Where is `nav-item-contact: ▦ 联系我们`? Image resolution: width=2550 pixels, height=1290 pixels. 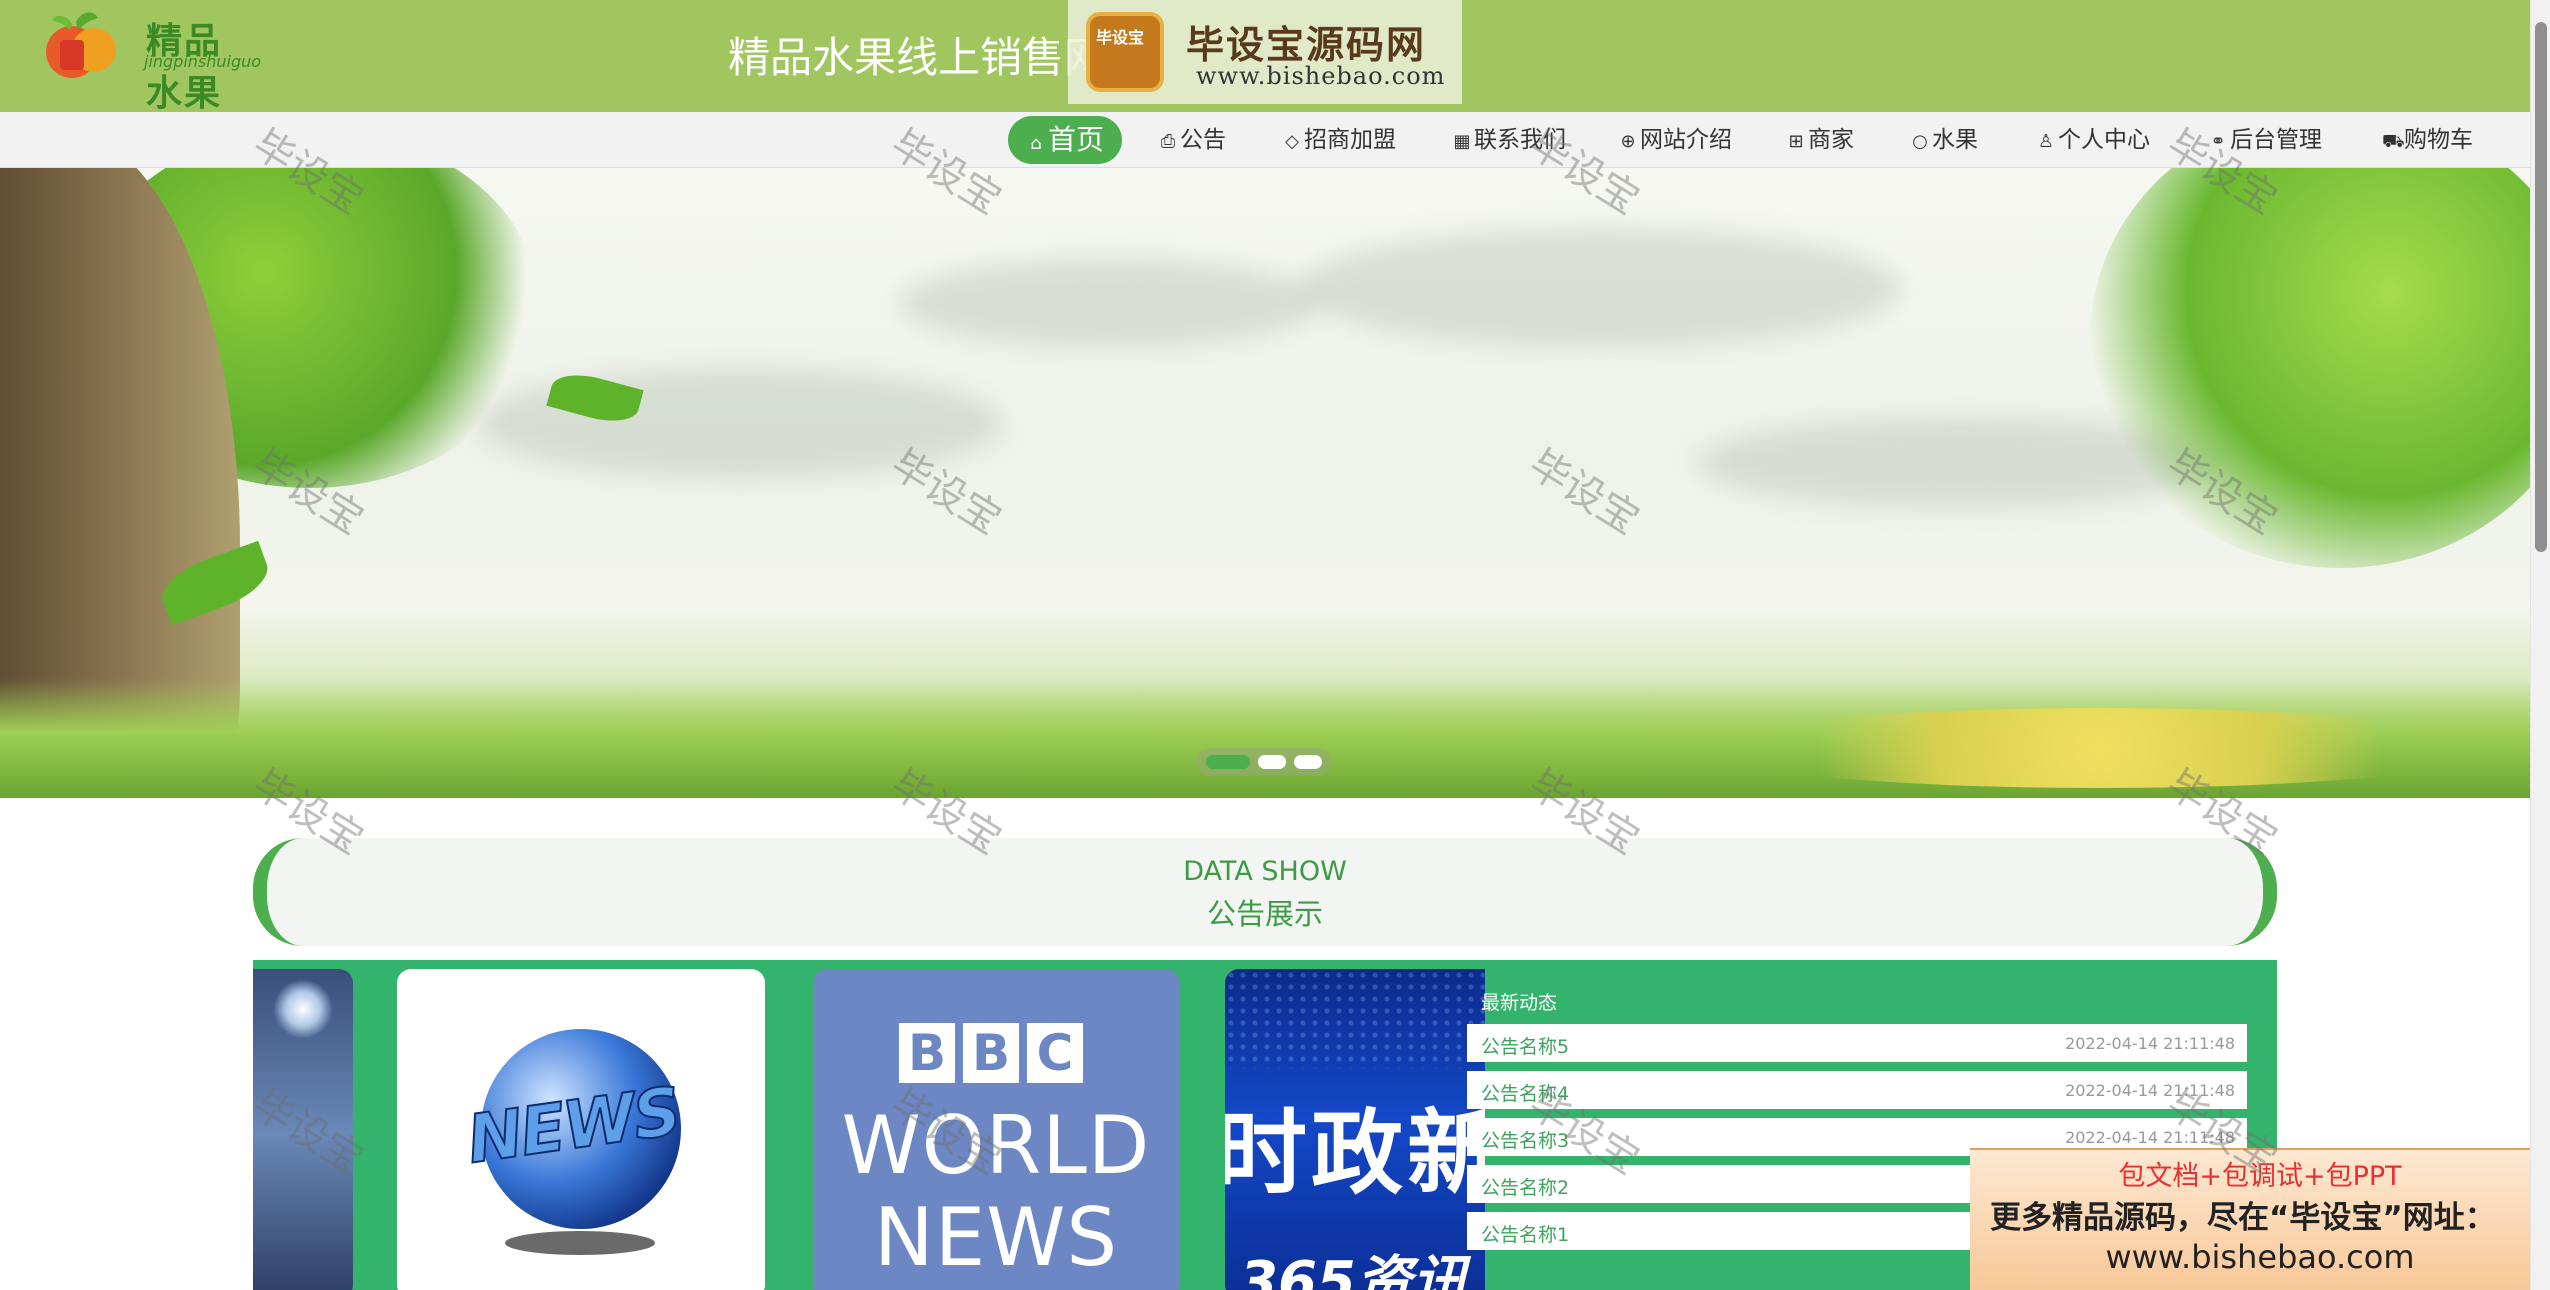
nav-item-contact: ▦ 联系我们 is located at coordinates (1509, 140).